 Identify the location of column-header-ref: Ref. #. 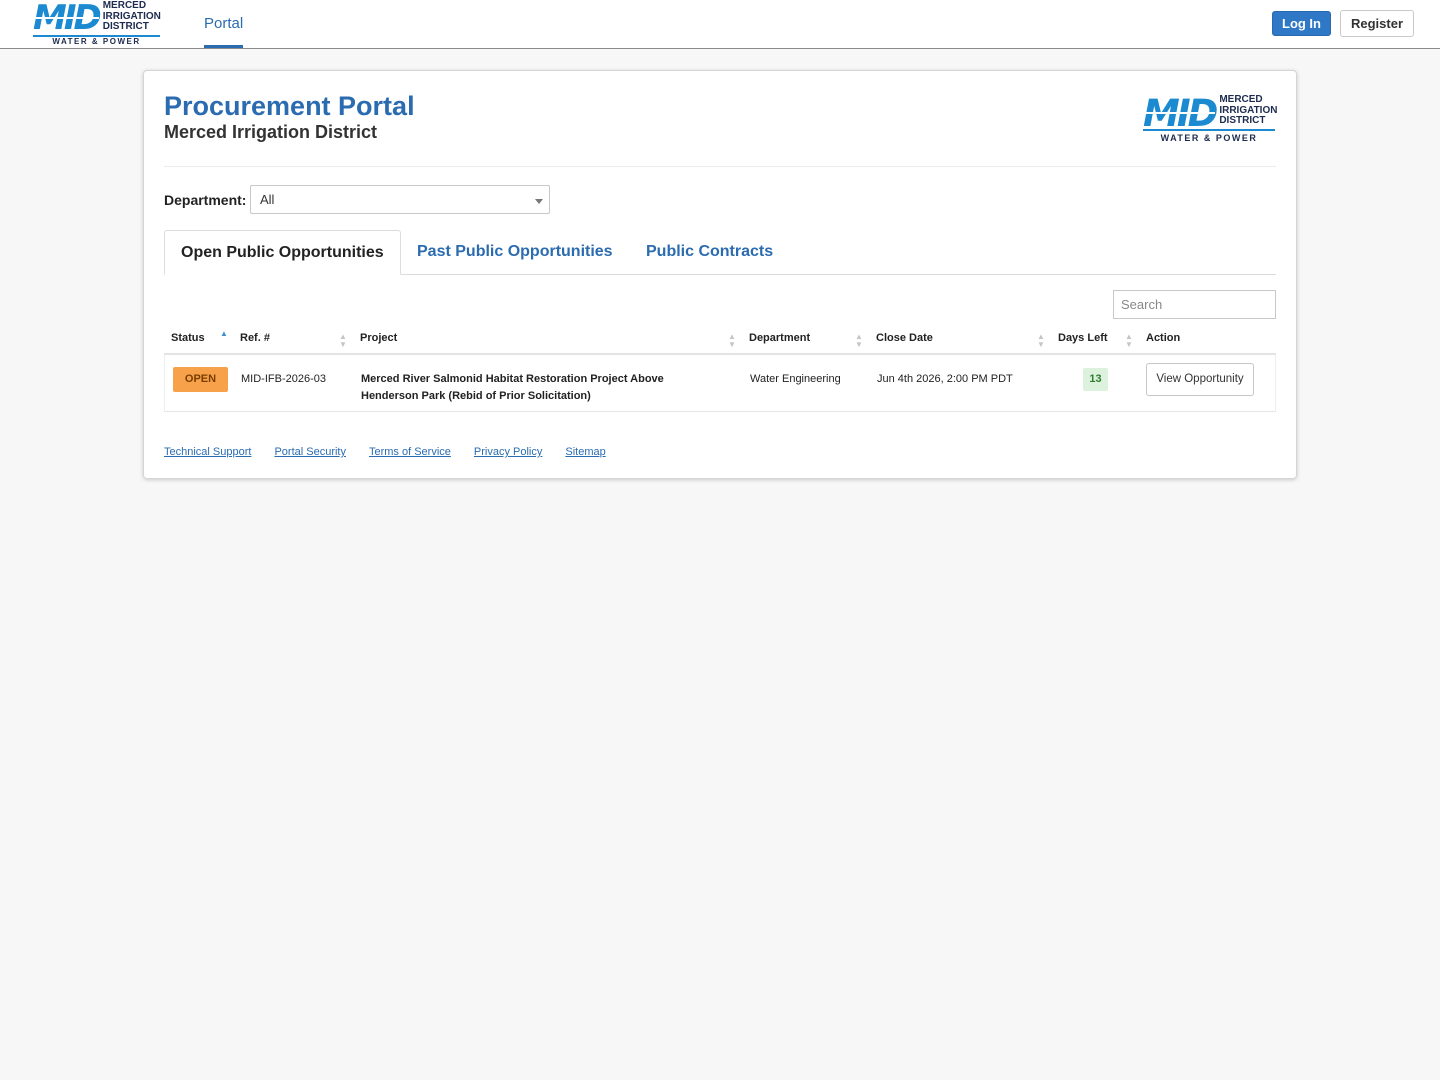
(255, 339).